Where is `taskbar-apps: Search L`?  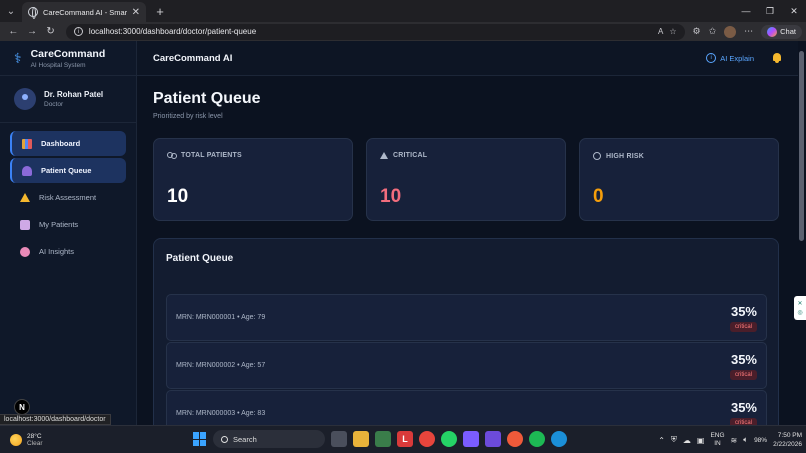 taskbar-apps: Search L is located at coordinates (380, 439).